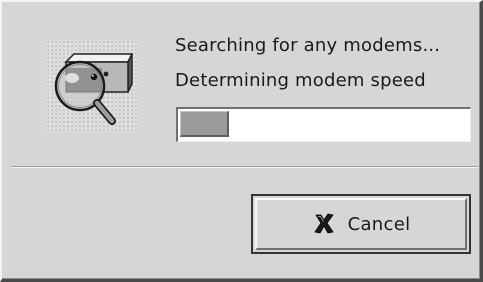 The image size is (483, 282). Describe the element at coordinates (92, 86) in the screenshot. I see `modem-search-icon` at that location.